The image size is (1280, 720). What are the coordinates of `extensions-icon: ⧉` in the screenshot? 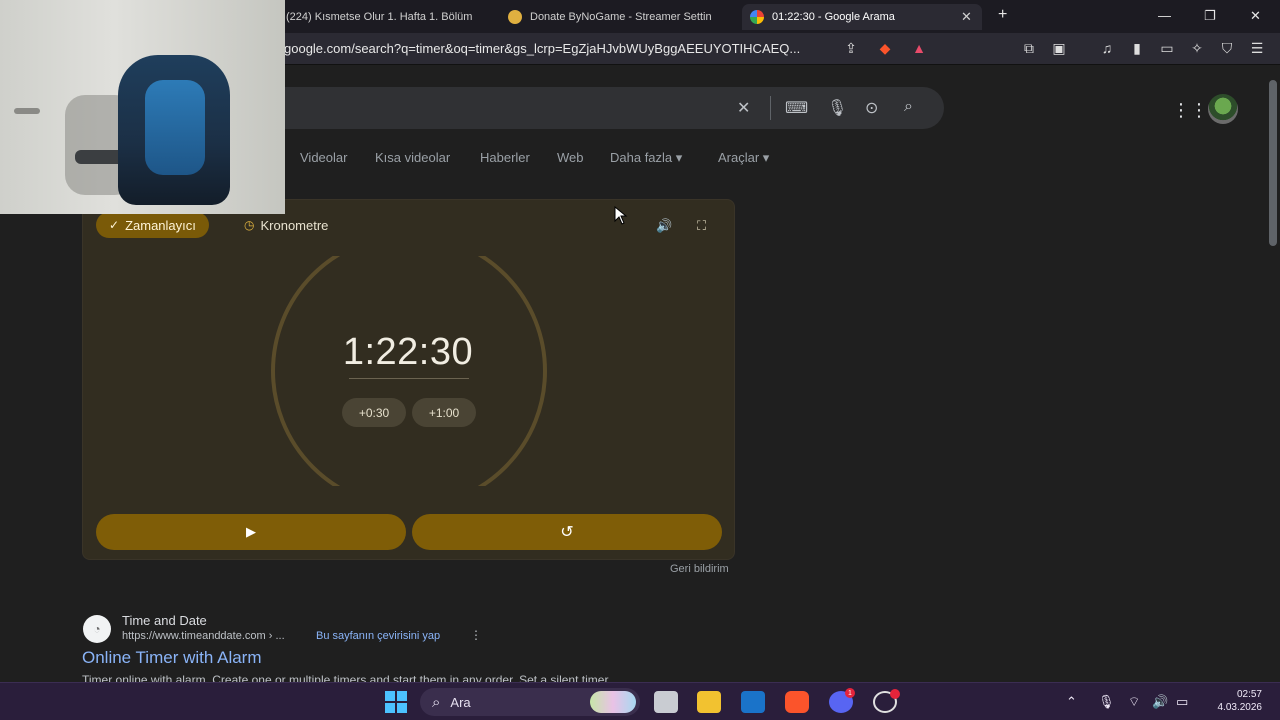 It's located at (1029, 48).